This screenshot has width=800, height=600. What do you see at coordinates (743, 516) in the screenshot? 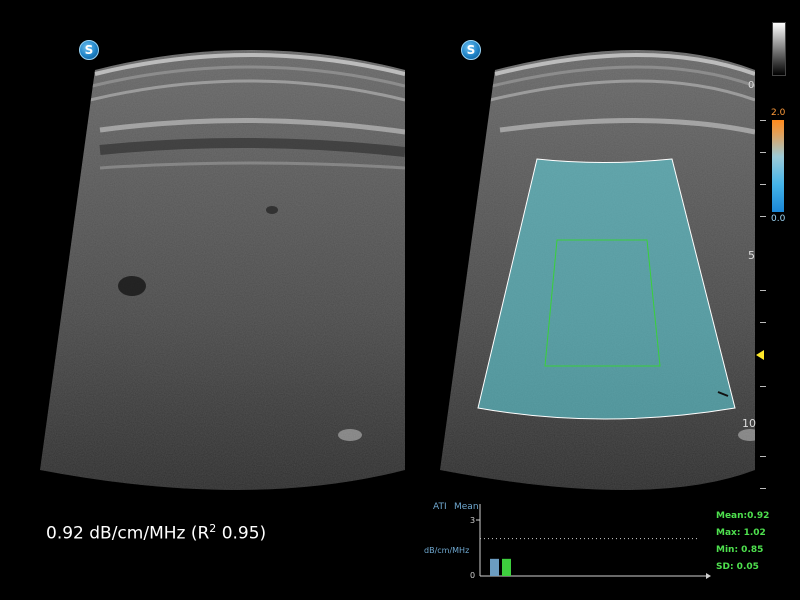
I see `stat-mean: Mean:0.92` at bounding box center [743, 516].